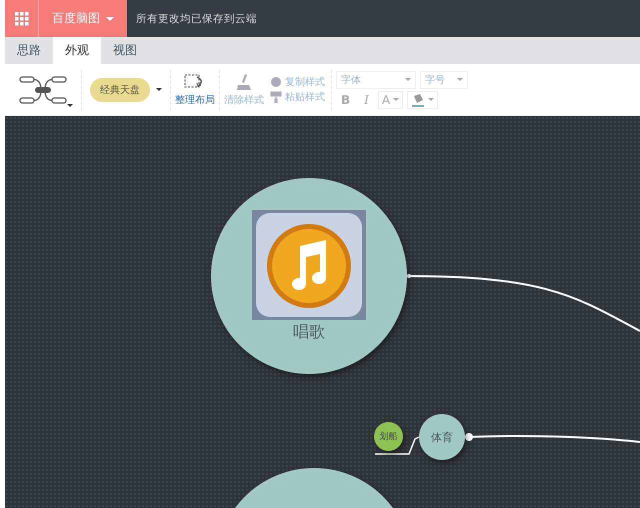  What do you see at coordinates (422, 99) in the screenshot?
I see `background-color-button` at bounding box center [422, 99].